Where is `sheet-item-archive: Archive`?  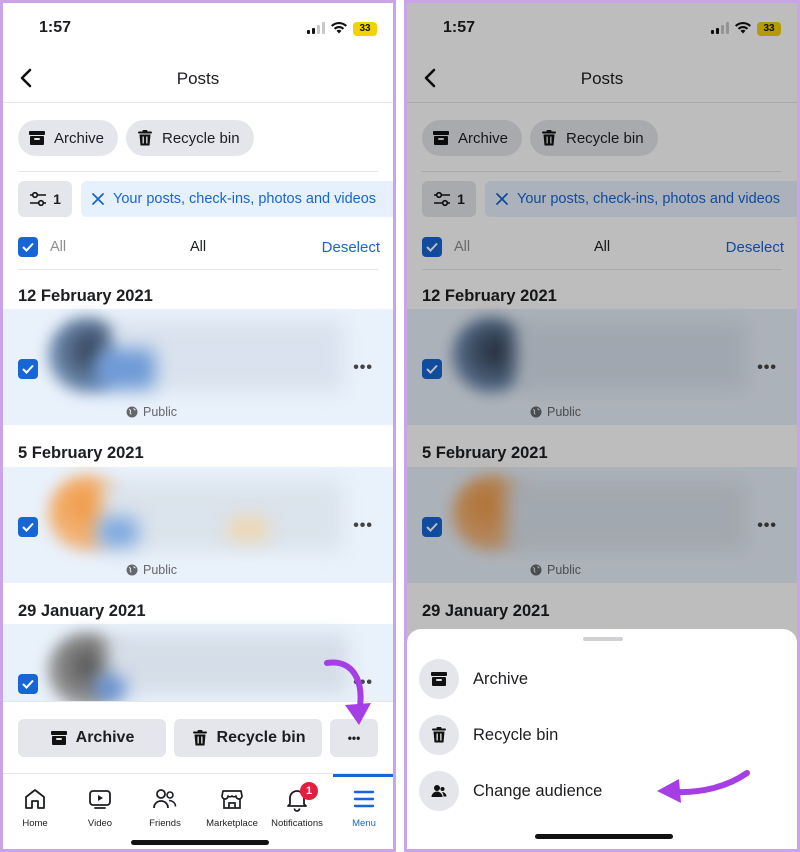 sheet-item-archive: Archive is located at coordinates (473, 679).